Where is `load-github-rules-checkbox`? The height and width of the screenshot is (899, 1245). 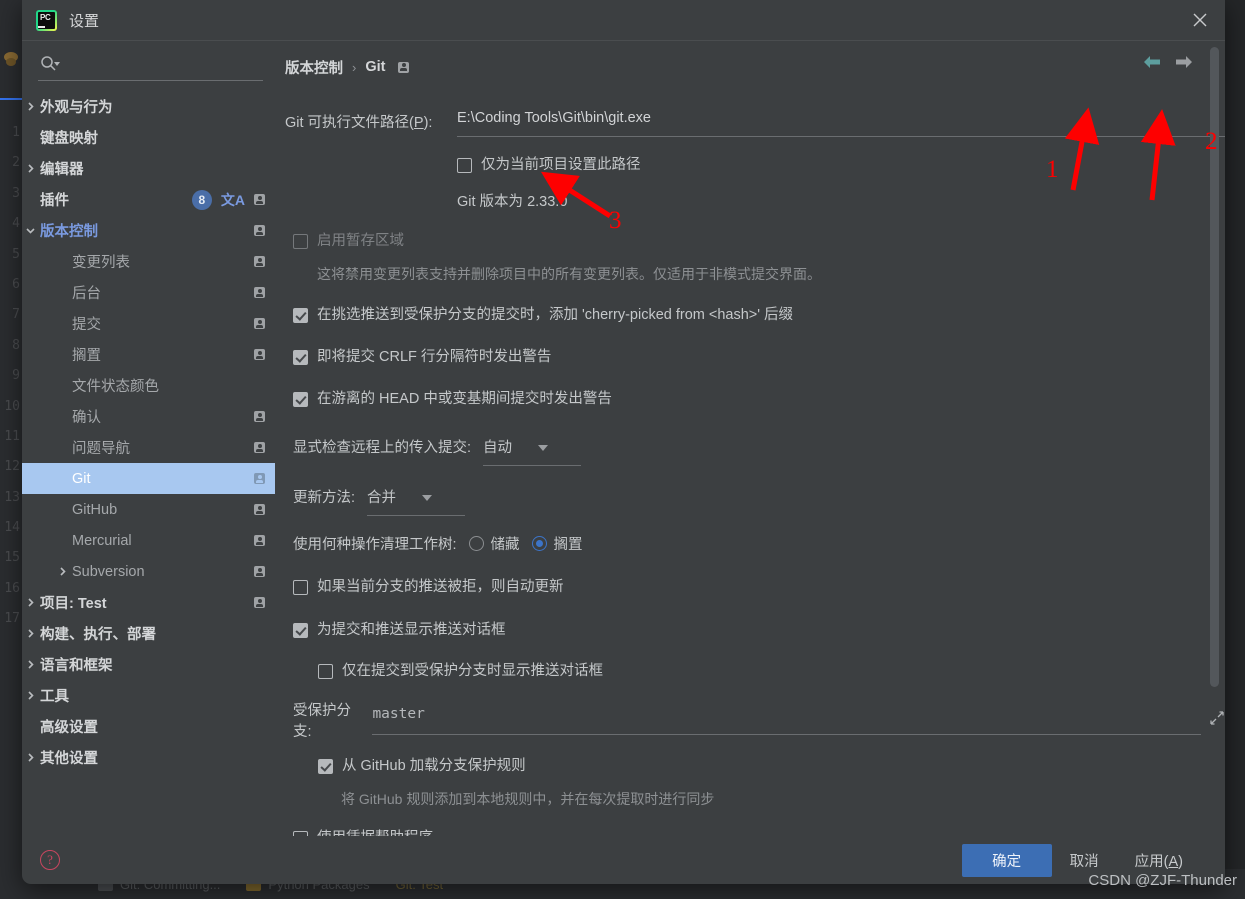
load-github-rules-checkbox is located at coordinates (325, 766).